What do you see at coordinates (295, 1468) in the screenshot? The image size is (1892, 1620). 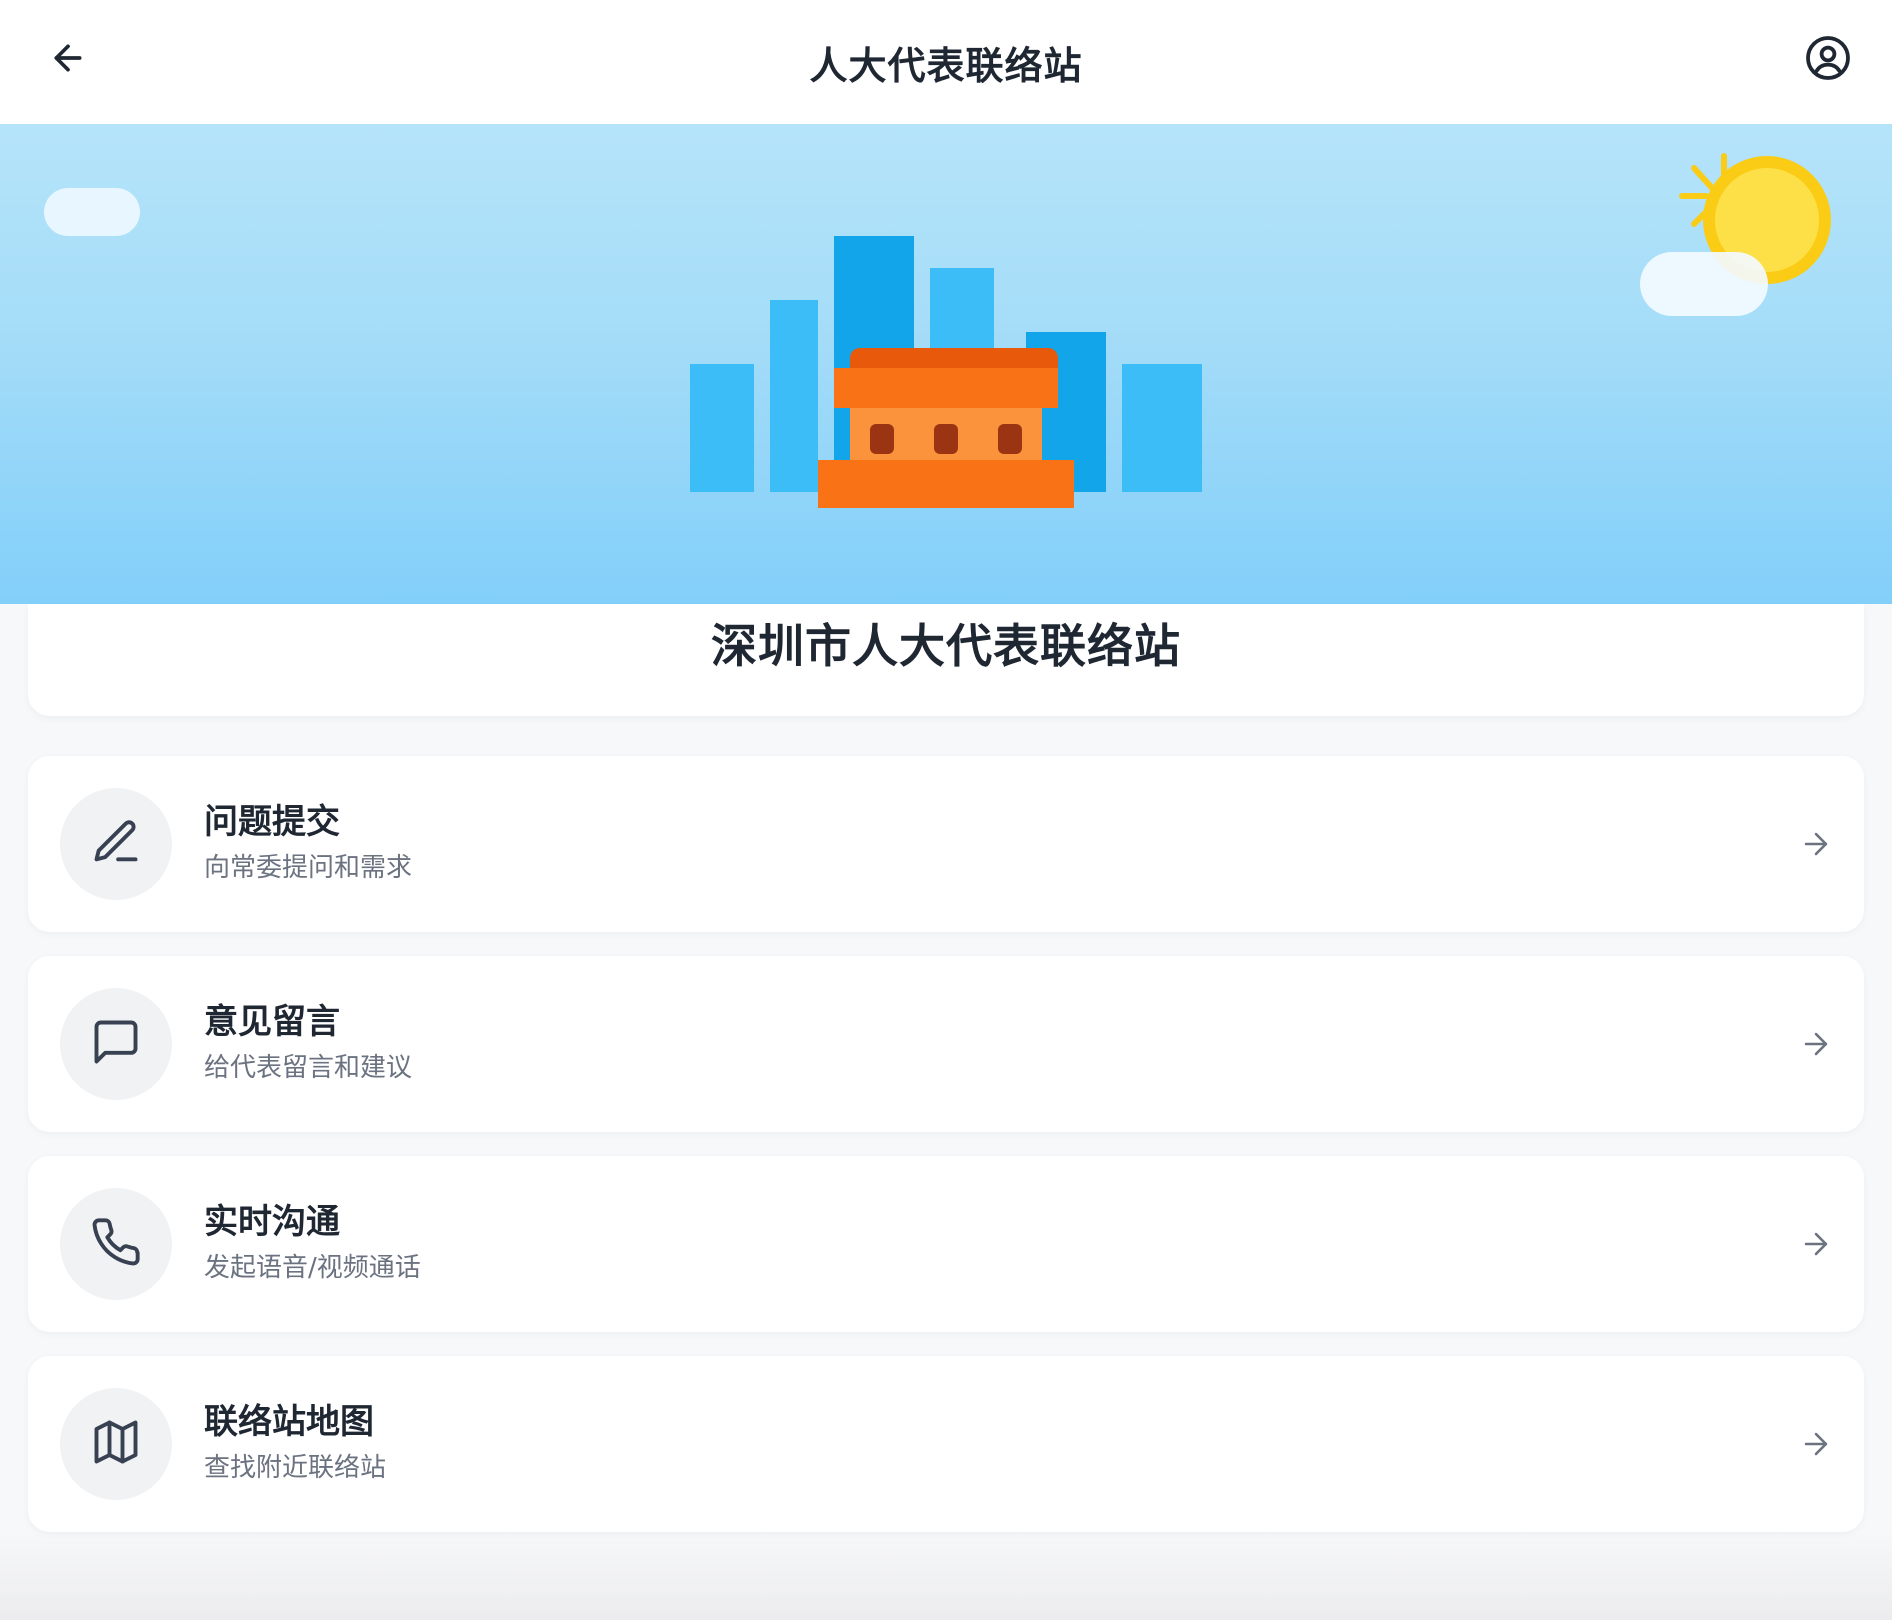 I see `menu-subtitle: 查找附近联络站` at bounding box center [295, 1468].